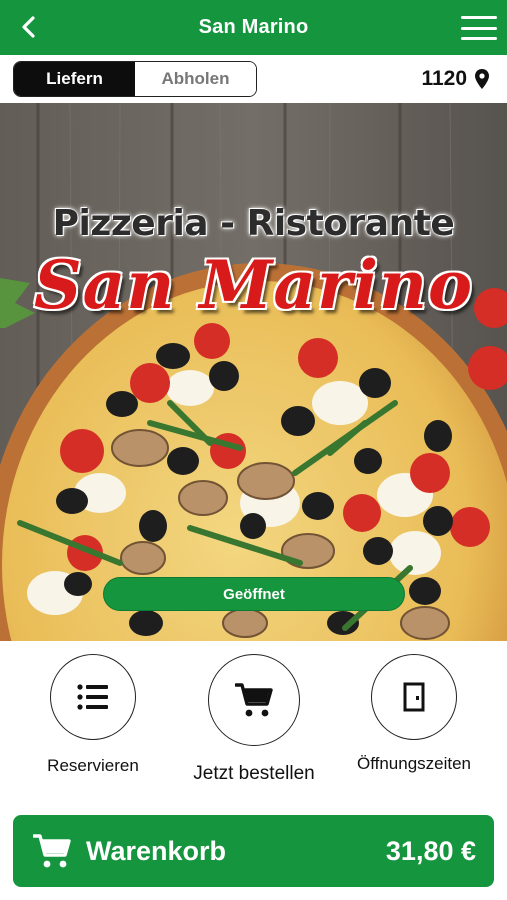  What do you see at coordinates (253, 851) in the screenshot?
I see `cart-button: Warenkorb 31,80 €` at bounding box center [253, 851].